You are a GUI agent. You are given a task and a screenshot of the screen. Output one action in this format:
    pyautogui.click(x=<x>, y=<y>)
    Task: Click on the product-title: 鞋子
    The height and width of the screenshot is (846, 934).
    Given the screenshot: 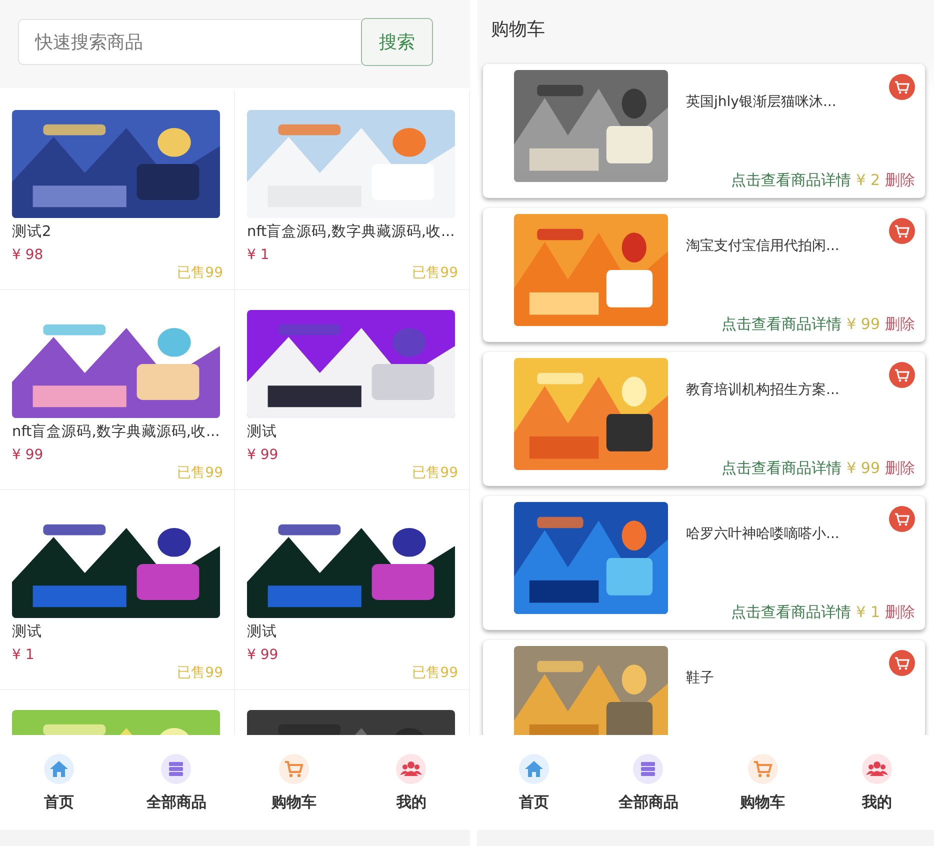 What is the action you would take?
    pyautogui.click(x=700, y=678)
    